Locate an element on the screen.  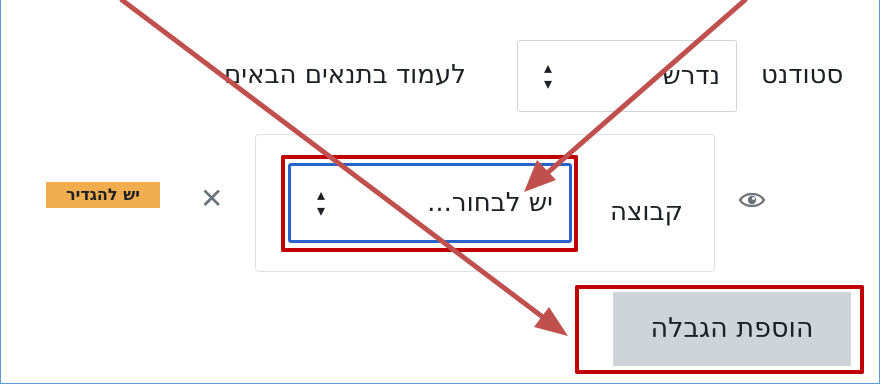
arrow-head-group-select is located at coordinates (540, 176).